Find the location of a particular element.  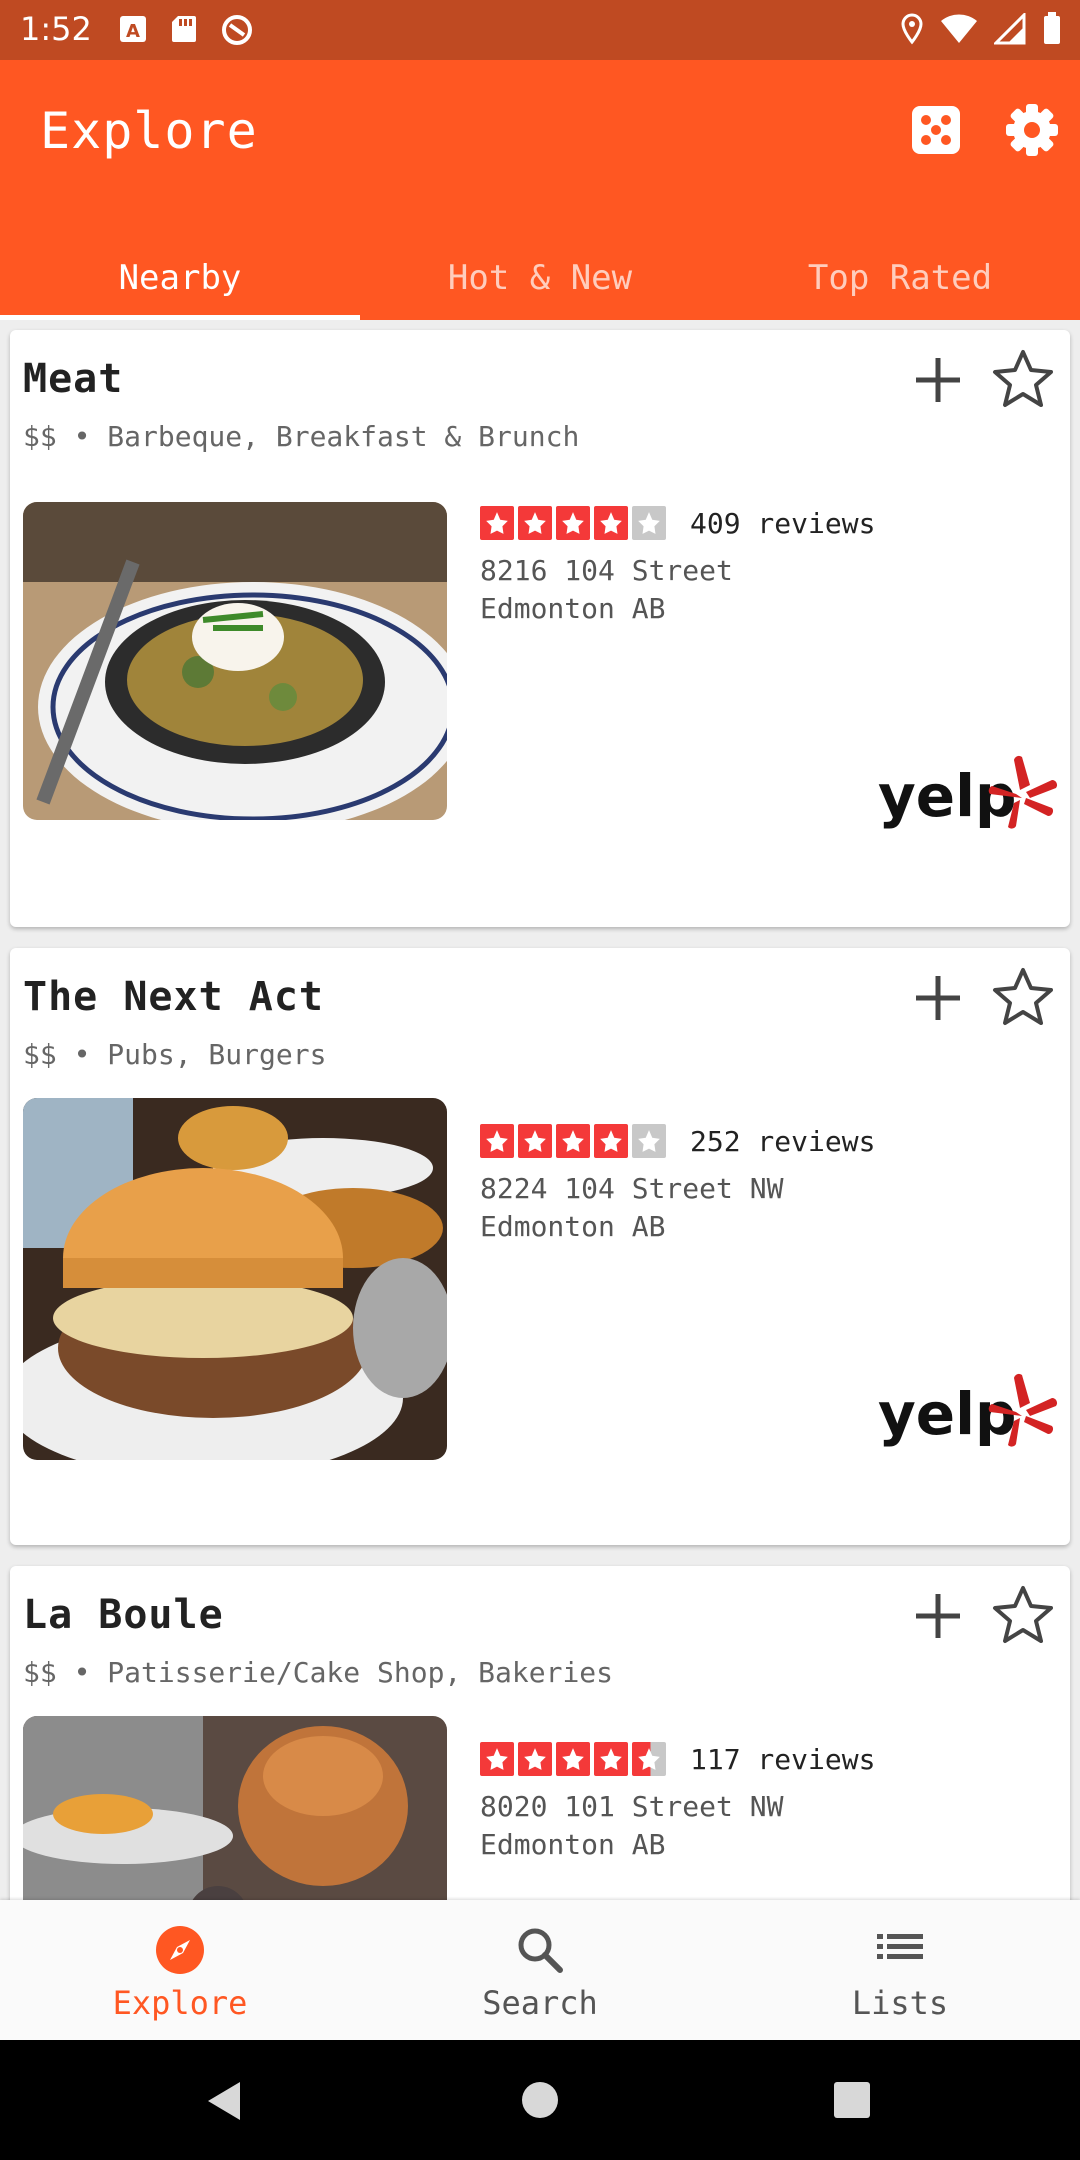

battery-icon is located at coordinates (1052, 28).